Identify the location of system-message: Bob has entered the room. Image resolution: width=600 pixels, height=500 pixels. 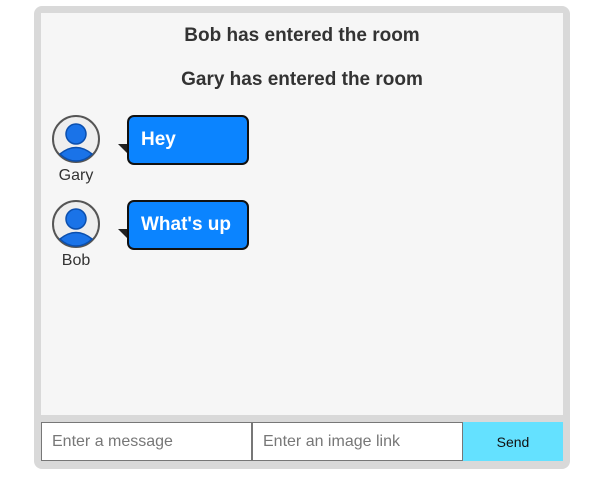
(302, 35).